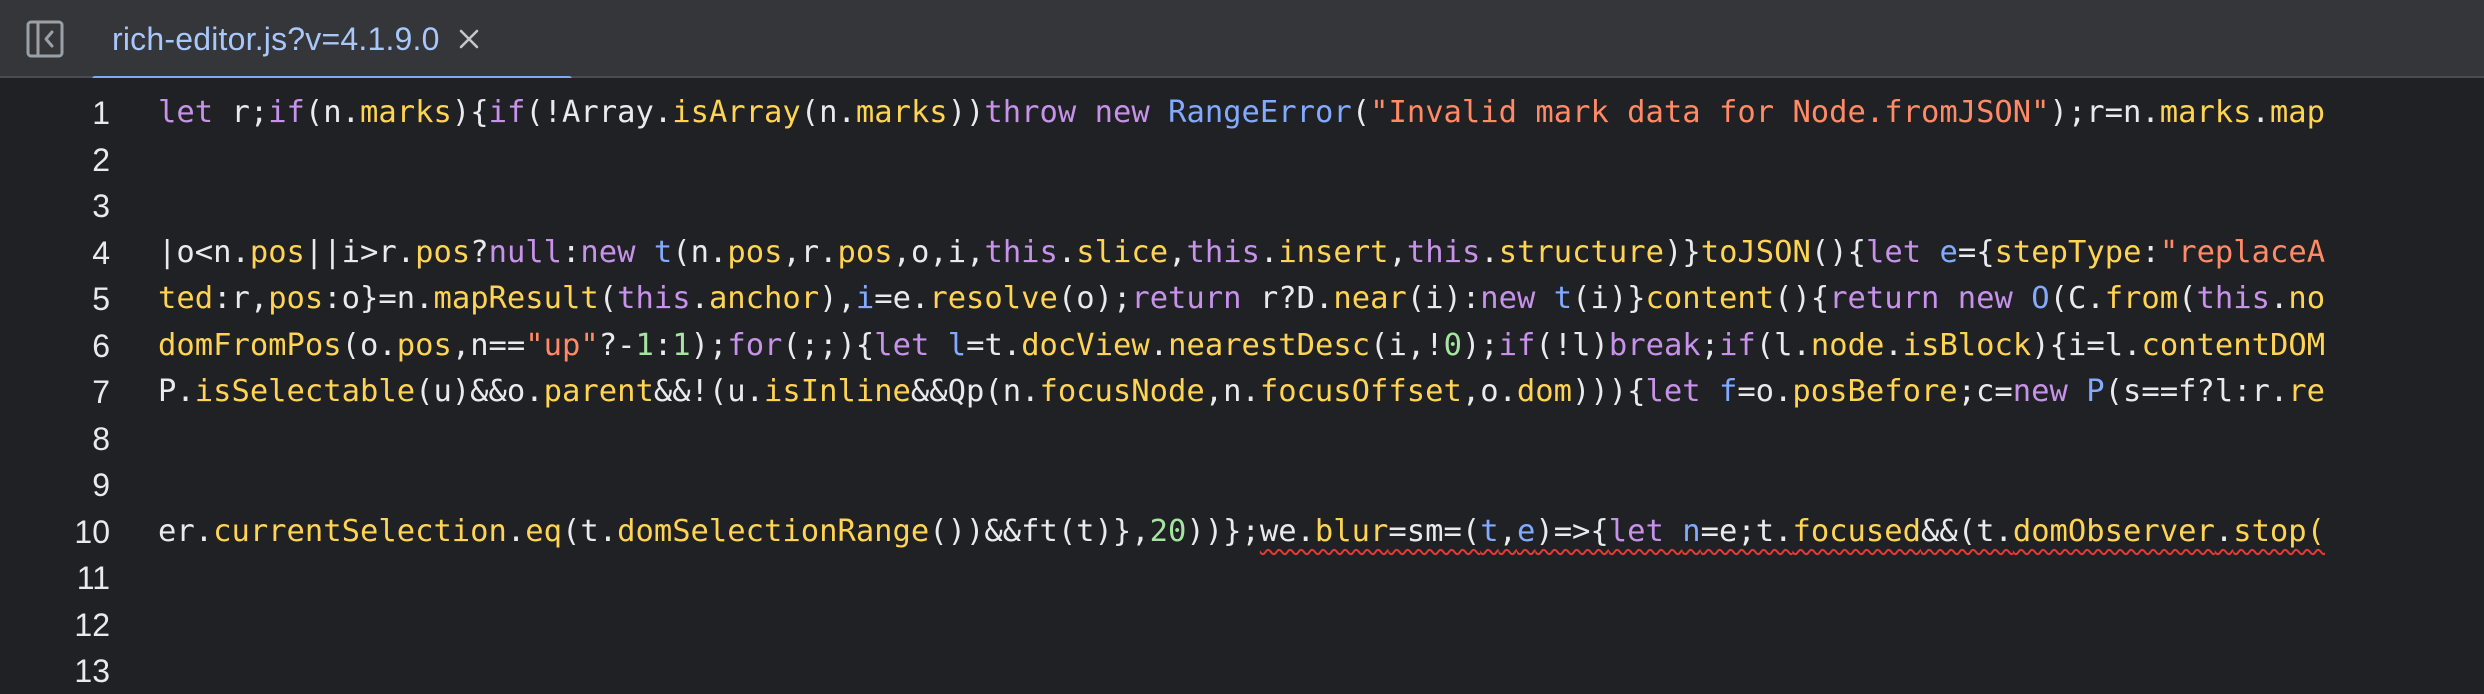 The height and width of the screenshot is (694, 2484). Describe the element at coordinates (902, 298) in the screenshot. I see `code-token: =e.` at that location.